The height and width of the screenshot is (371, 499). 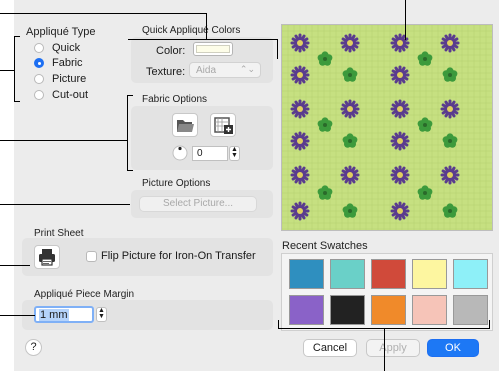 I want to click on radio-quick, so click(x=39, y=48).